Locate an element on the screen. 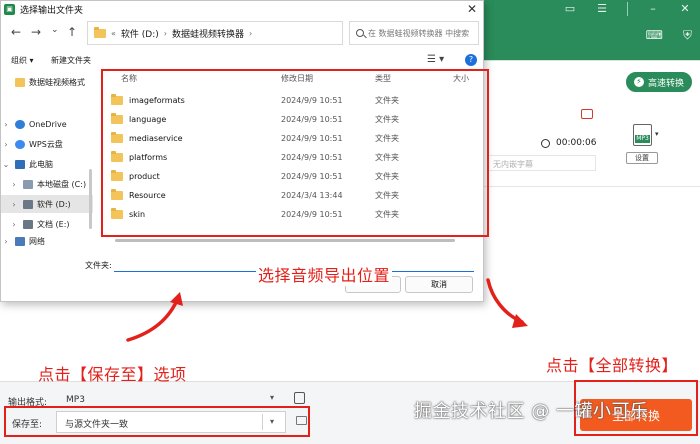 The height and width of the screenshot is (444, 700). nav-item-drive-e: › 文档 (E:) is located at coordinates (47, 224).